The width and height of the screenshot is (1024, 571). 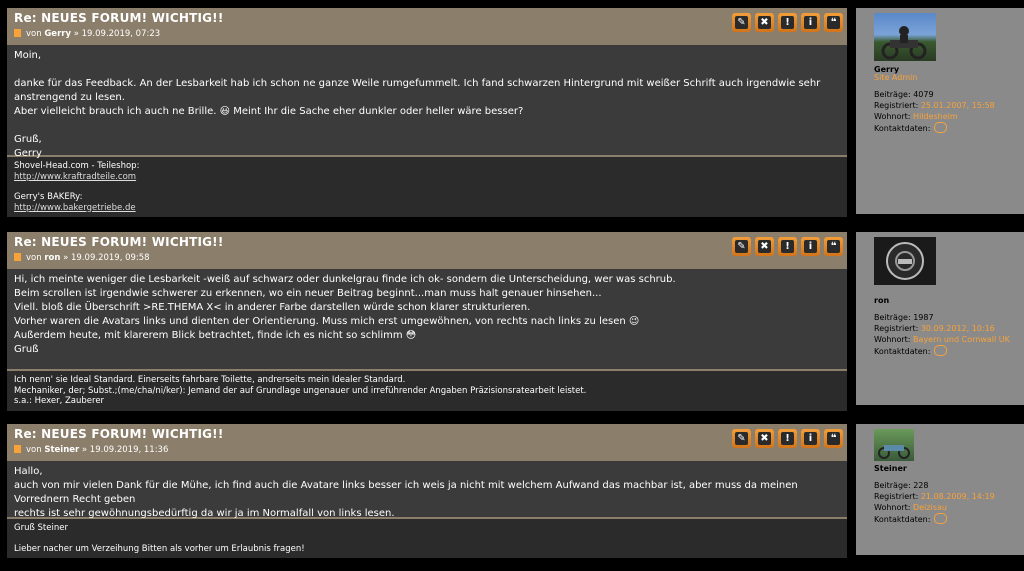 What do you see at coordinates (890, 468) in the screenshot?
I see `username: Steiner` at bounding box center [890, 468].